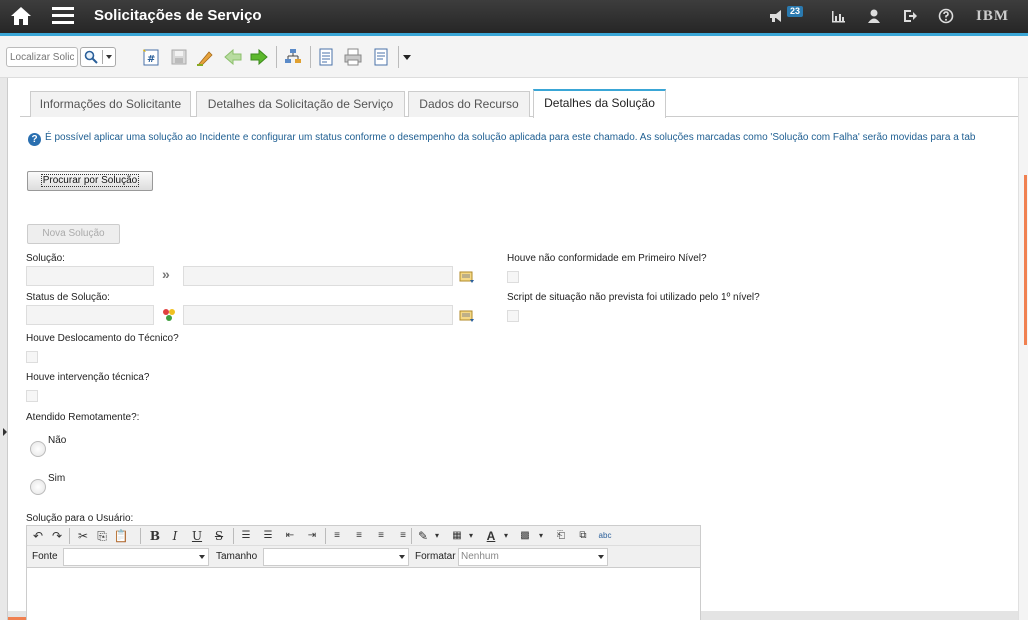 This screenshot has width=1028, height=621. What do you see at coordinates (38, 536) in the screenshot?
I see `undo-icon: ↶` at bounding box center [38, 536].